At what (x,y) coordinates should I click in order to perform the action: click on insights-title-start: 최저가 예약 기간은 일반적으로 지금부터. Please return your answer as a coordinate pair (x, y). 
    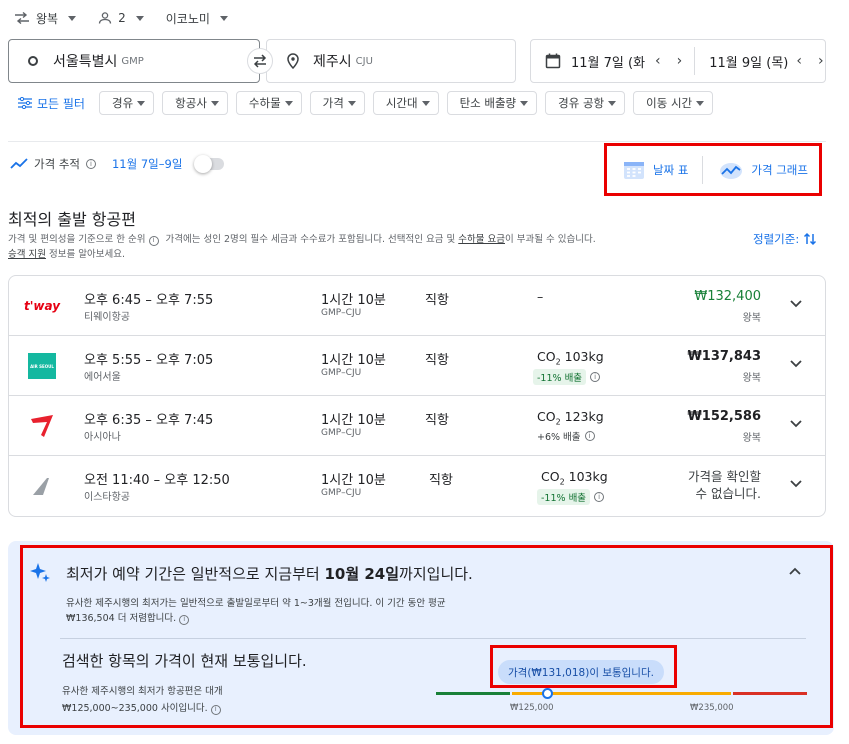
    Looking at the image, I should click on (193, 574).